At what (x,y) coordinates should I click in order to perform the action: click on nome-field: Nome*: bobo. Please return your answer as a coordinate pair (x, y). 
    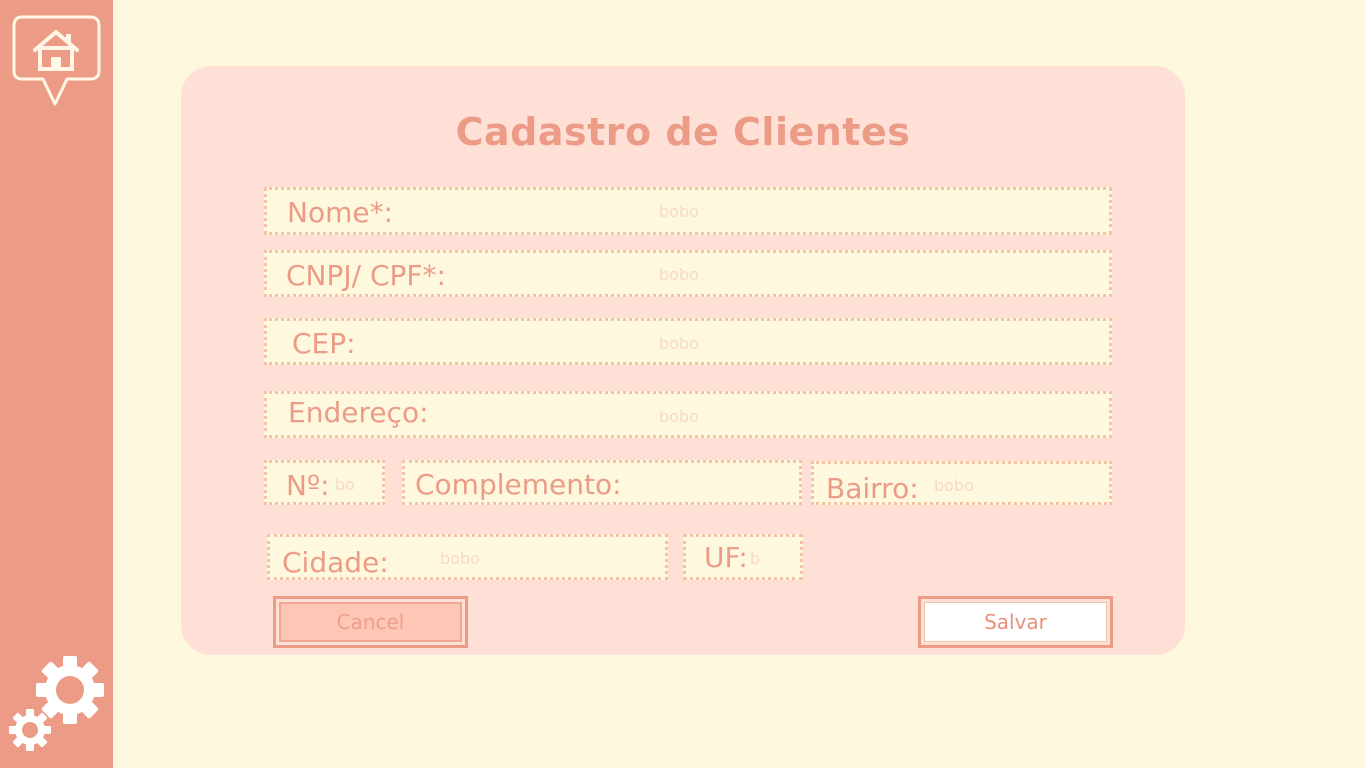
    Looking at the image, I should click on (688, 211).